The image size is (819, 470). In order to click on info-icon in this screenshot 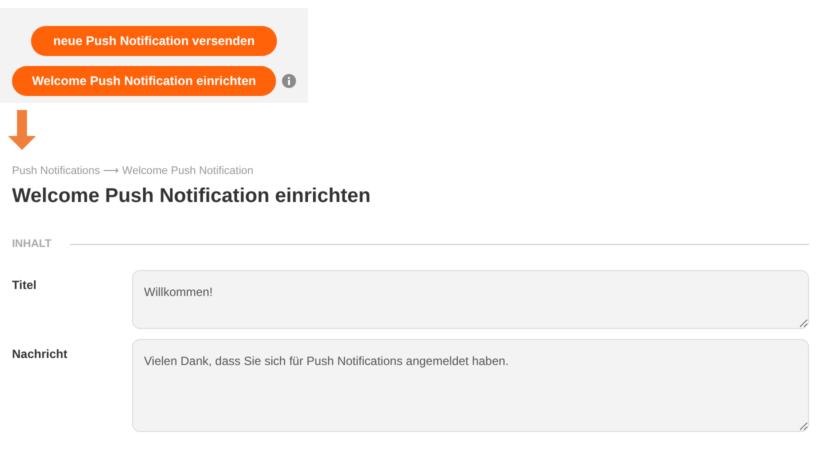, I will do `click(289, 81)`.